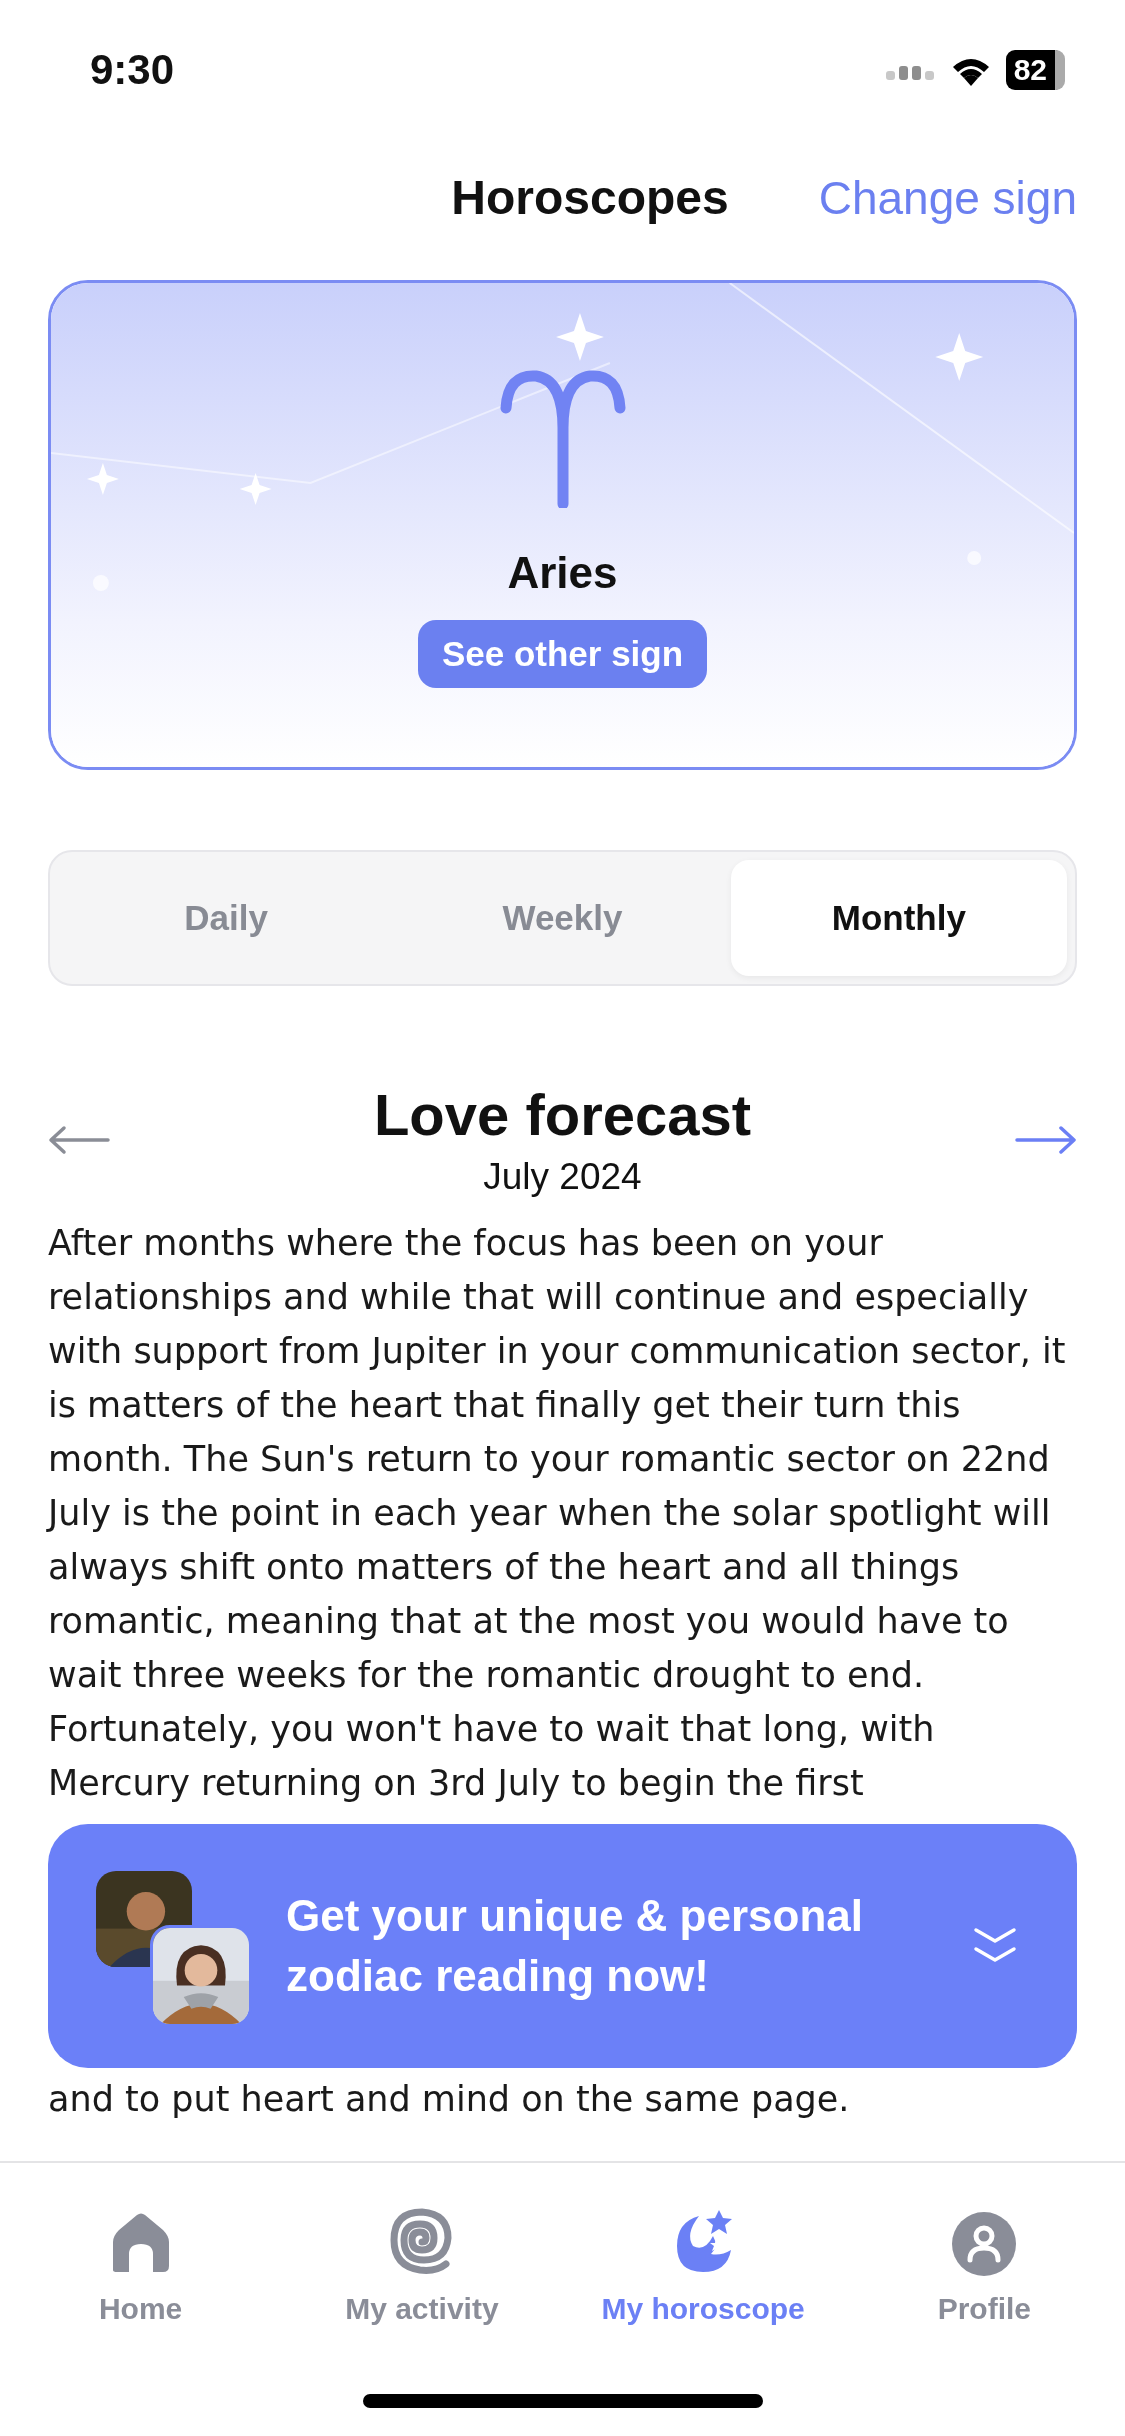 The width and height of the screenshot is (1125, 2436). What do you see at coordinates (226, 918) in the screenshot?
I see `period-tab: Daily` at bounding box center [226, 918].